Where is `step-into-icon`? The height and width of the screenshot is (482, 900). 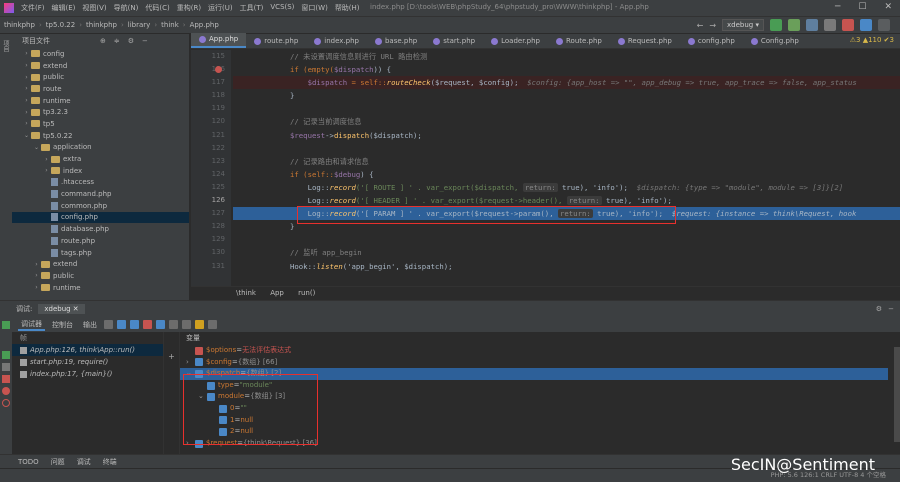 step-into-icon is located at coordinates (134, 324).